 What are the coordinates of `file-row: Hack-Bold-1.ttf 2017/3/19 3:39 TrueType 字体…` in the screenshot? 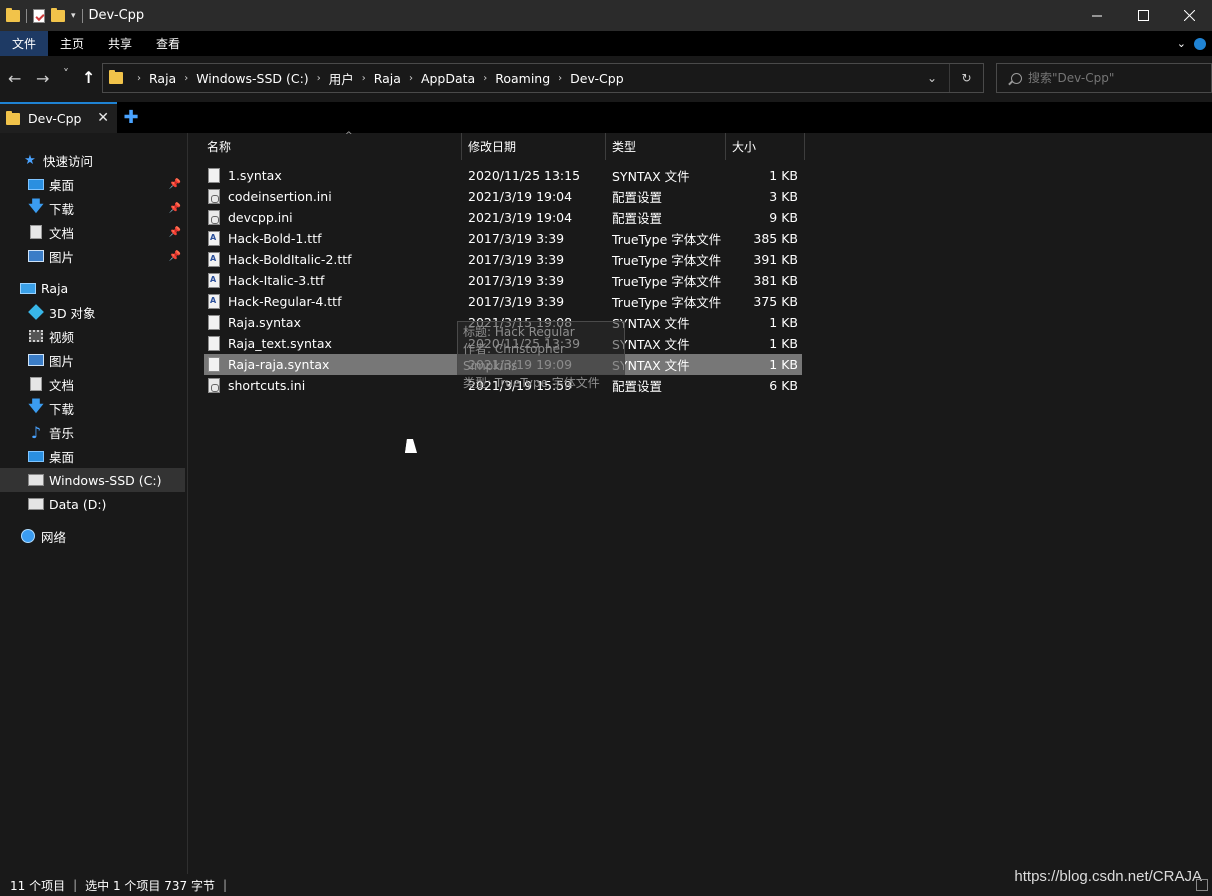 It's located at (503, 238).